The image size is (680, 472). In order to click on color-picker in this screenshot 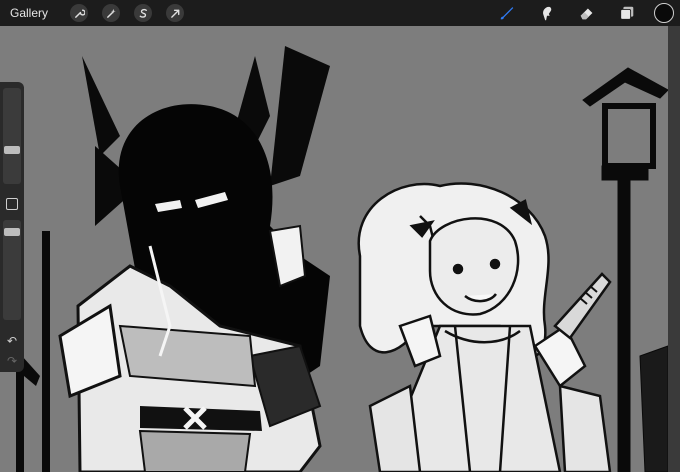, I will do `click(664, 13)`.